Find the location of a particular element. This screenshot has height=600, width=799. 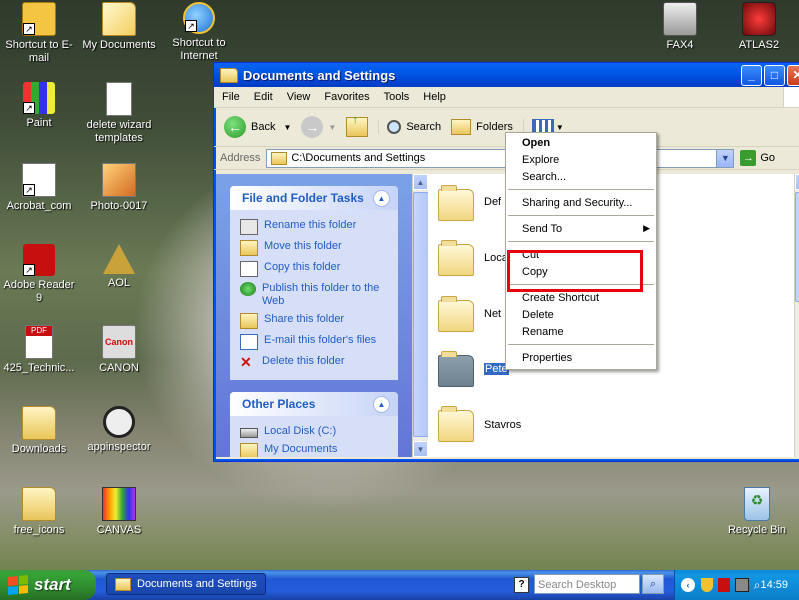

search-tray-icon: ⌕ is located at coordinates (757, 585).